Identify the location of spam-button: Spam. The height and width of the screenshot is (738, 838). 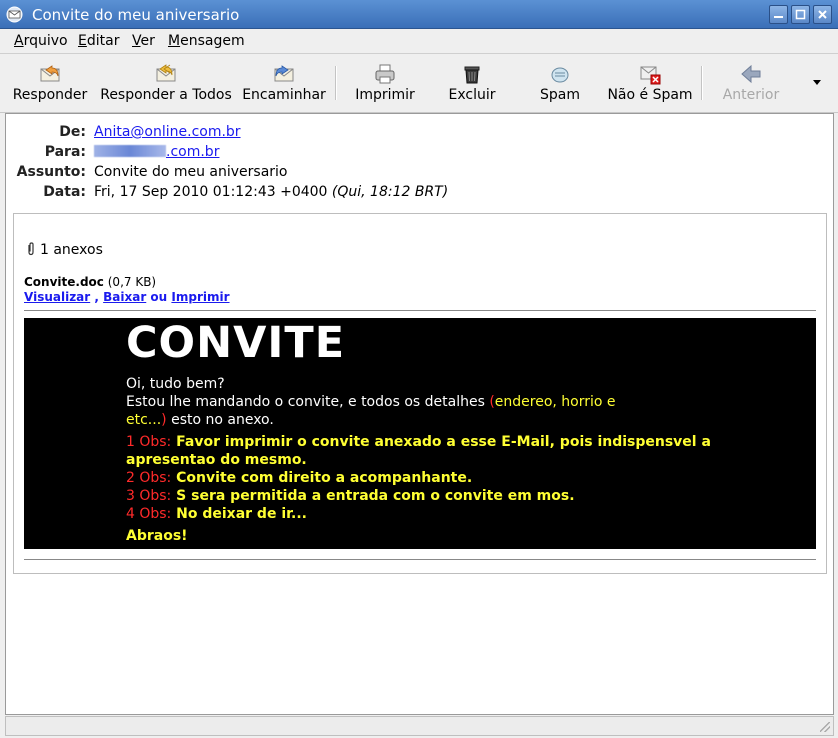
(560, 83).